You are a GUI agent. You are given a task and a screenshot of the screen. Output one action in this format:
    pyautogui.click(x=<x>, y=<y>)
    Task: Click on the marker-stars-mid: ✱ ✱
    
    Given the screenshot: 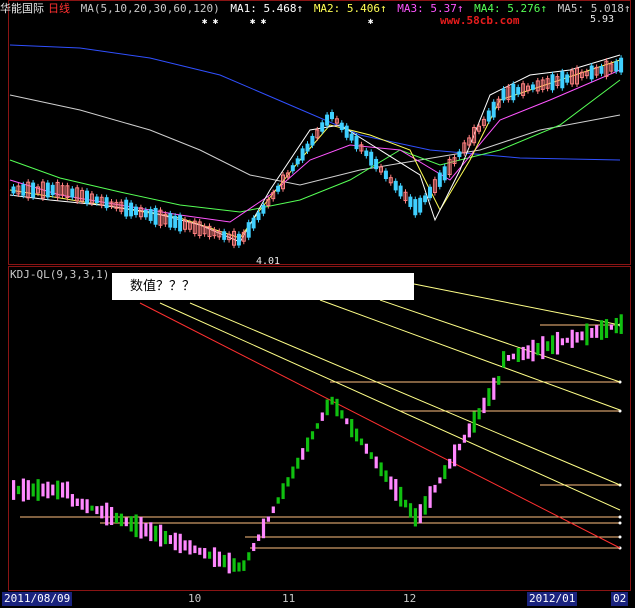 What is the action you would take?
    pyautogui.click(x=258, y=22)
    